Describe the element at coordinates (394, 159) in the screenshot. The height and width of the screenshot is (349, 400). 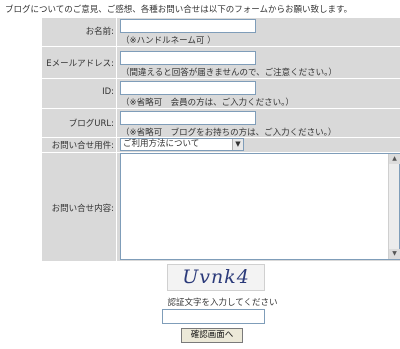
I see `scroll-up-icon: ▲` at that location.